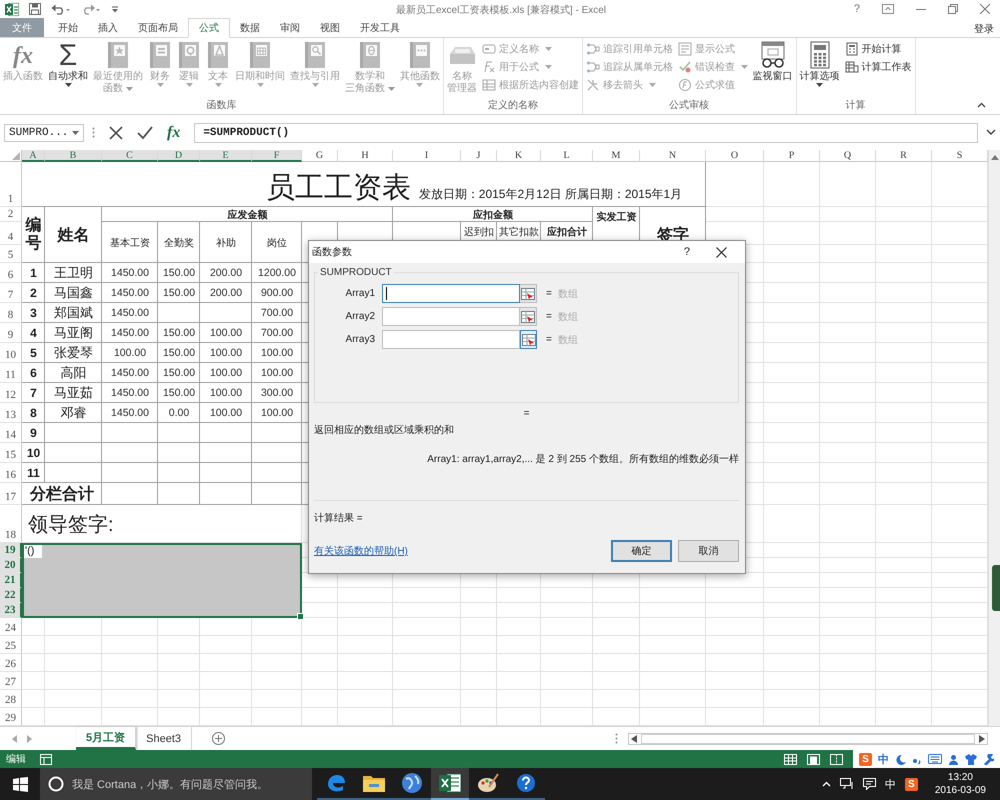 This screenshot has height=800, width=1000. What do you see at coordinates (226, 156) in the screenshot?
I see `column-header: E` at bounding box center [226, 156].